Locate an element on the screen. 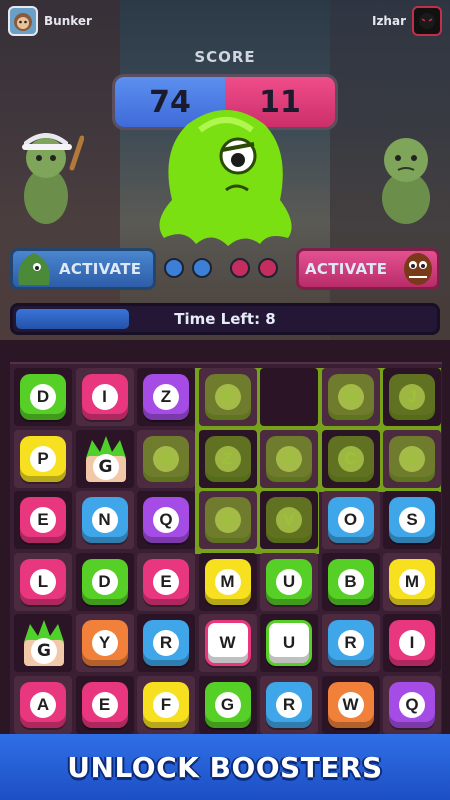  letter-tile: O is located at coordinates (350, 520).